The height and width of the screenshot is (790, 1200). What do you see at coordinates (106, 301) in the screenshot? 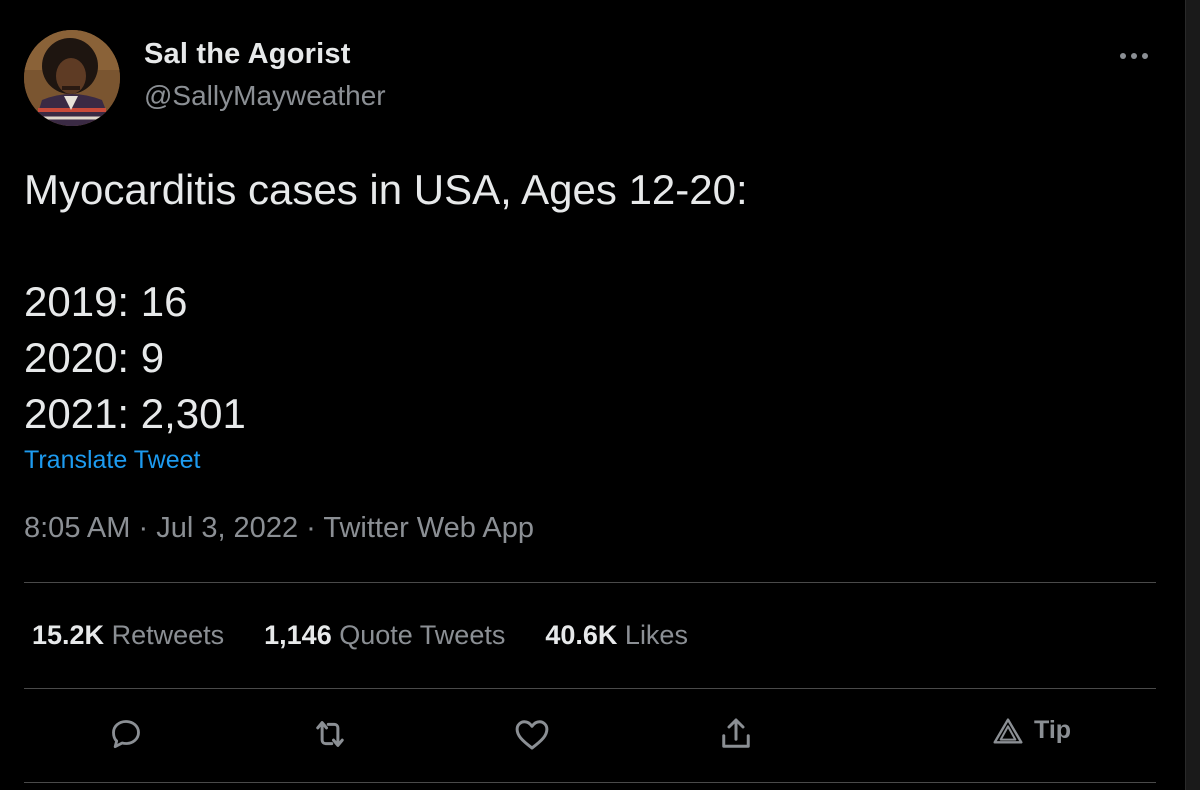
I see `tweet-text-line: 2019: 16` at bounding box center [106, 301].